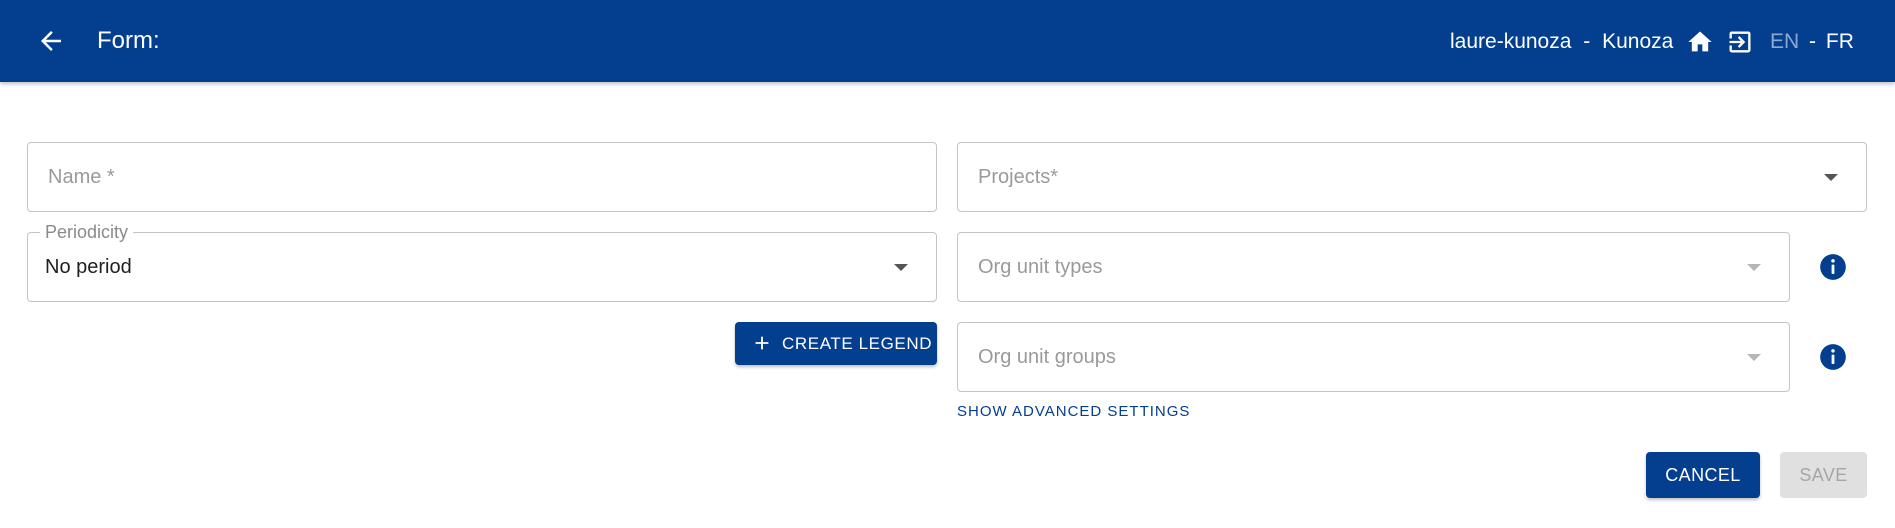 The image size is (1895, 528). I want to click on periodicity-value: No period, so click(88, 267).